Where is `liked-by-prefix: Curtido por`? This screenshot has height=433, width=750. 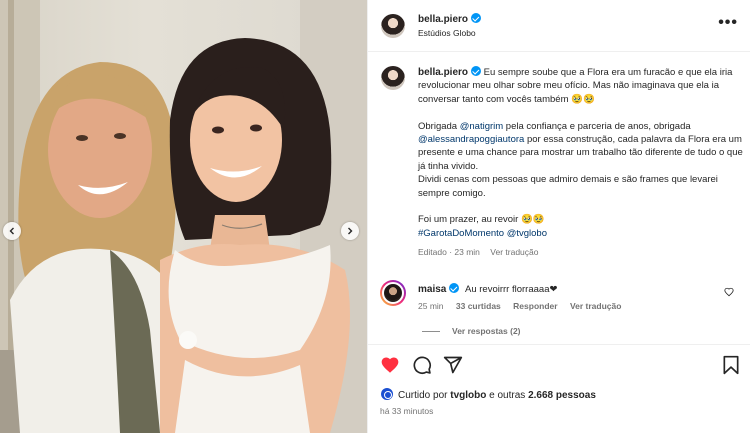
liked-by-prefix: Curtido por is located at coordinates (424, 395).